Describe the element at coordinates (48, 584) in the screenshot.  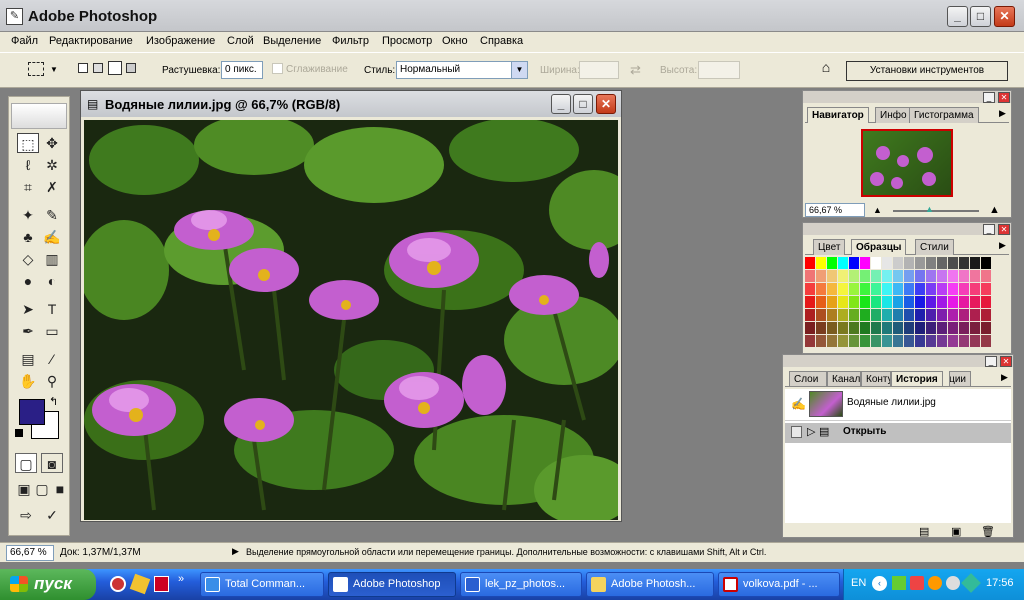
I see `start-button: пуск` at that location.